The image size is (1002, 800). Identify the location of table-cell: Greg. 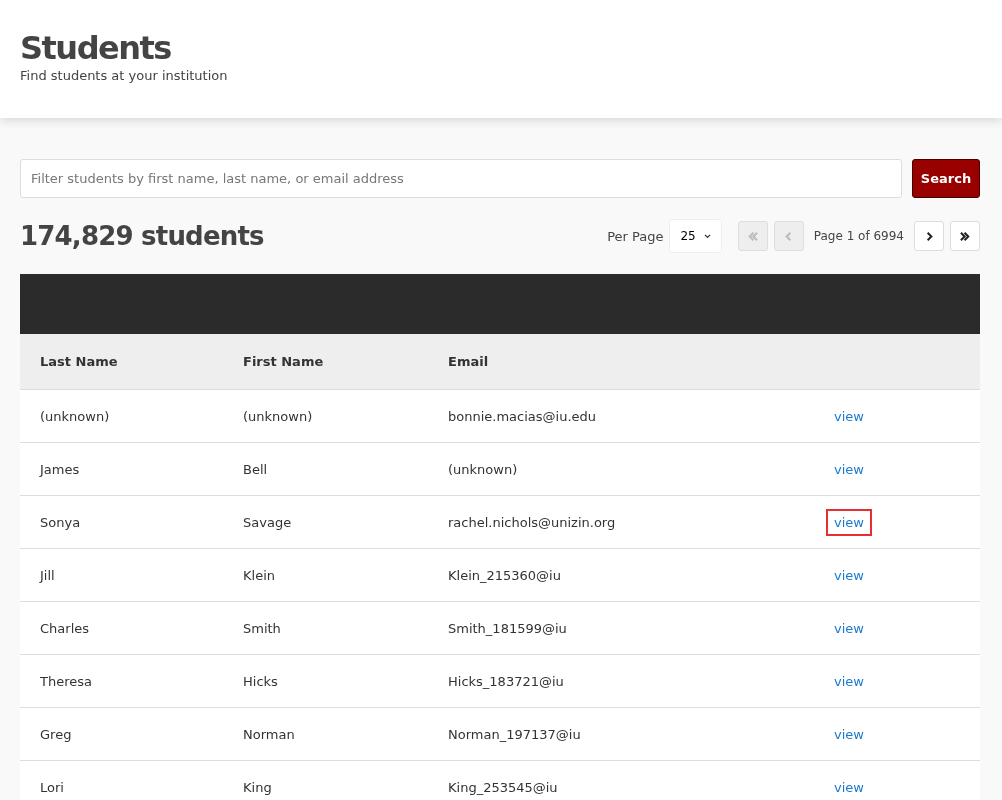
(56, 734).